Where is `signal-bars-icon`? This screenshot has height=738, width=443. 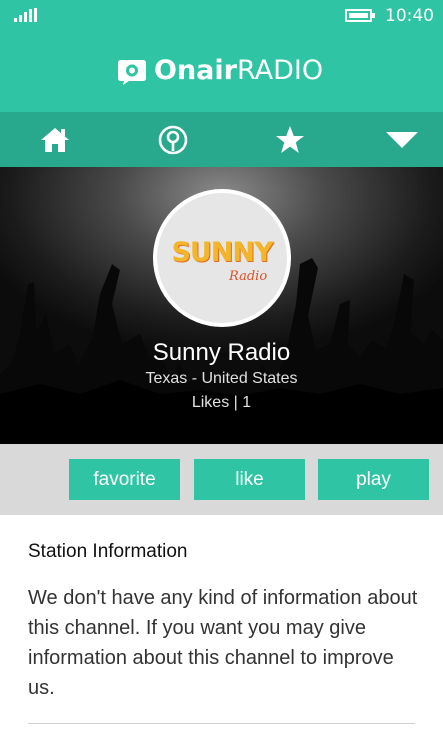
signal-bars-icon is located at coordinates (27, 15).